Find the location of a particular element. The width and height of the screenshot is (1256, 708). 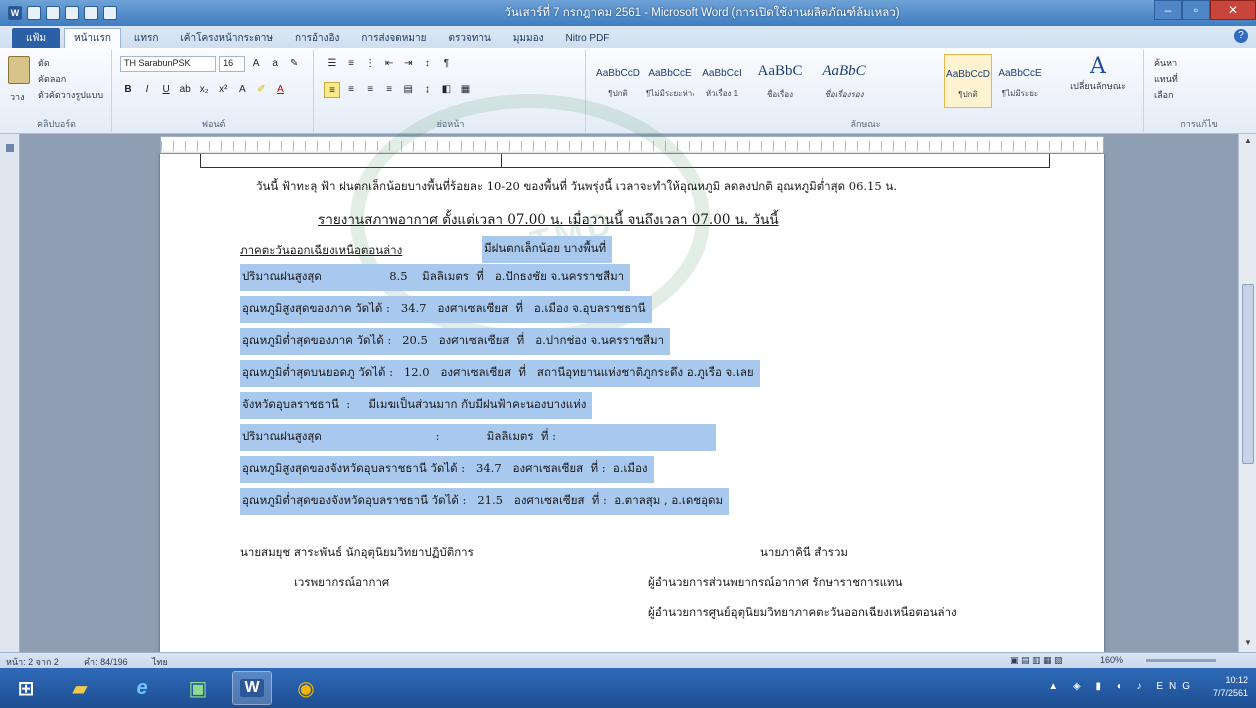

change-styles-button: A เปลี่ยนลักษณะ is located at coordinates (1098, 73).